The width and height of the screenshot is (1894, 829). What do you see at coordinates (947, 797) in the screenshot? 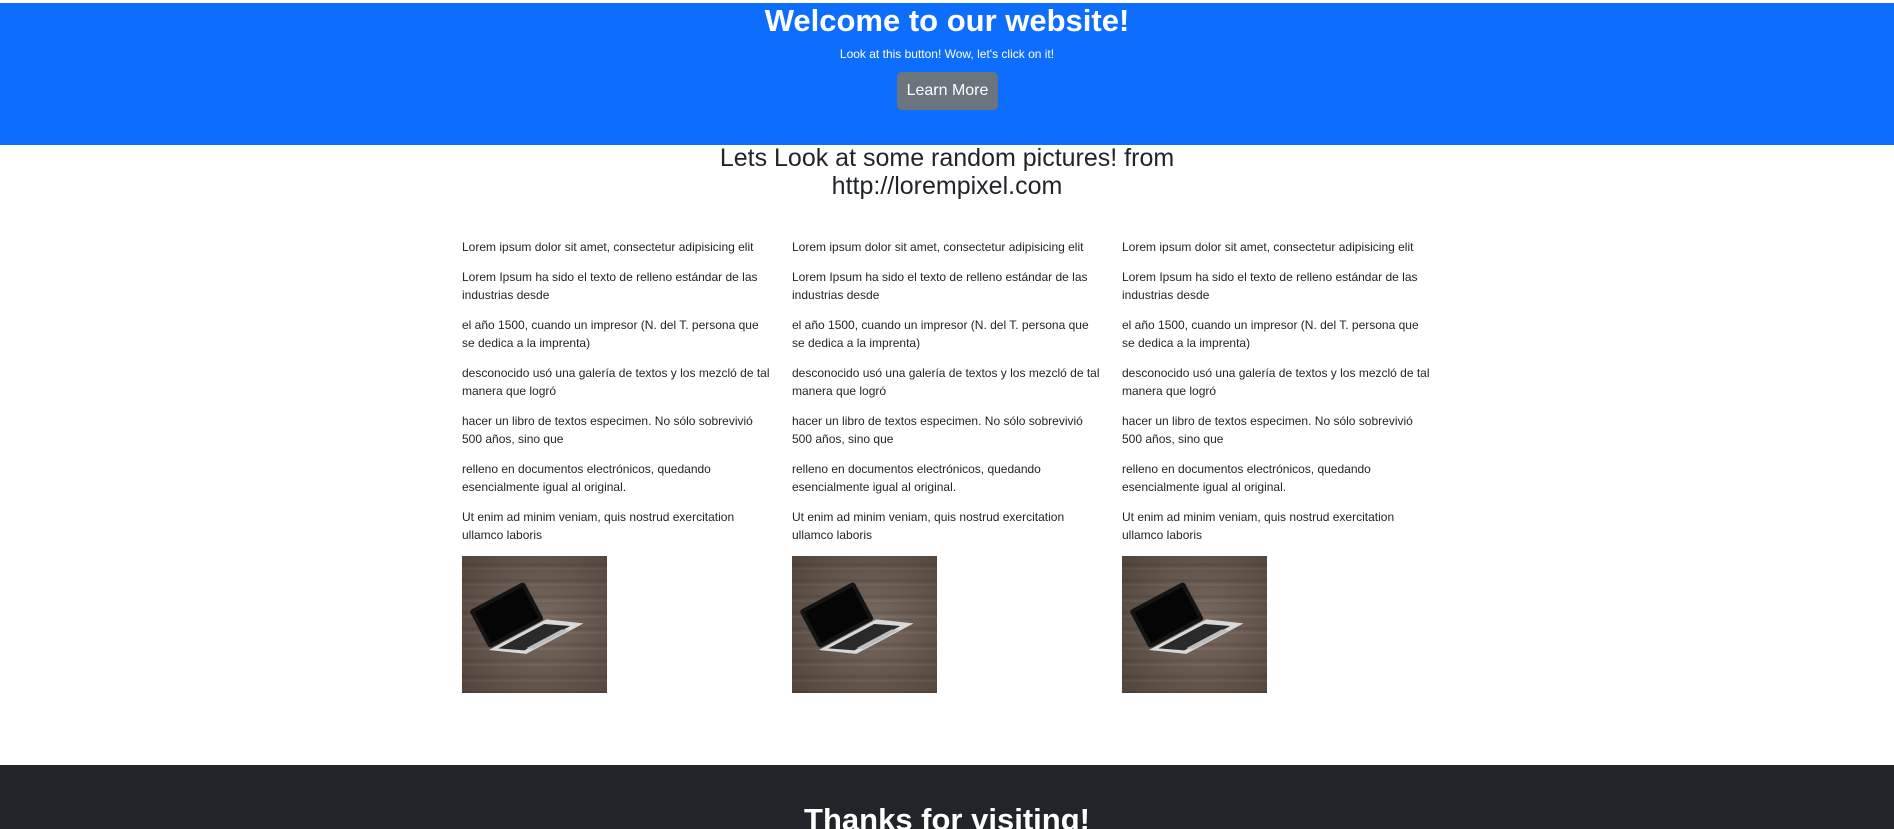
I see `footer: Thanks for visiting!` at bounding box center [947, 797].